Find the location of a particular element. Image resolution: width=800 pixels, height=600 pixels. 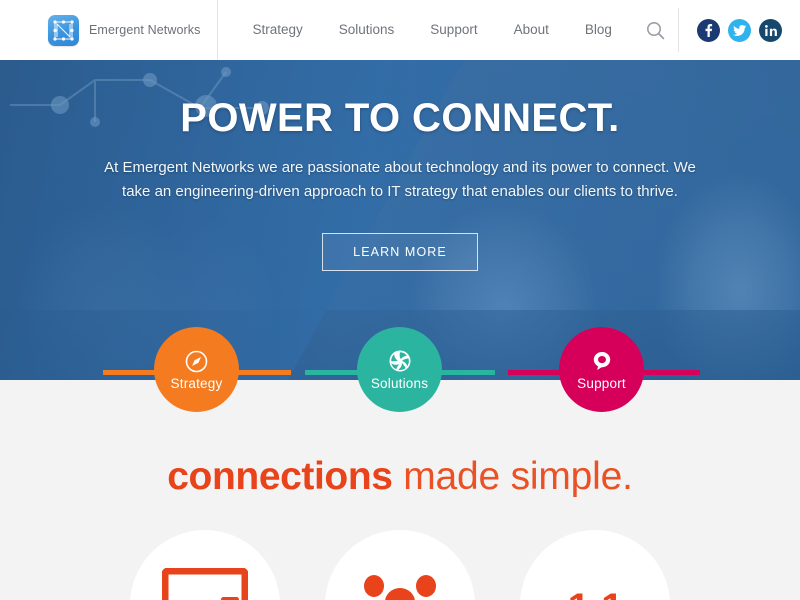

nav-item-blog: Blog is located at coordinates (598, 30).